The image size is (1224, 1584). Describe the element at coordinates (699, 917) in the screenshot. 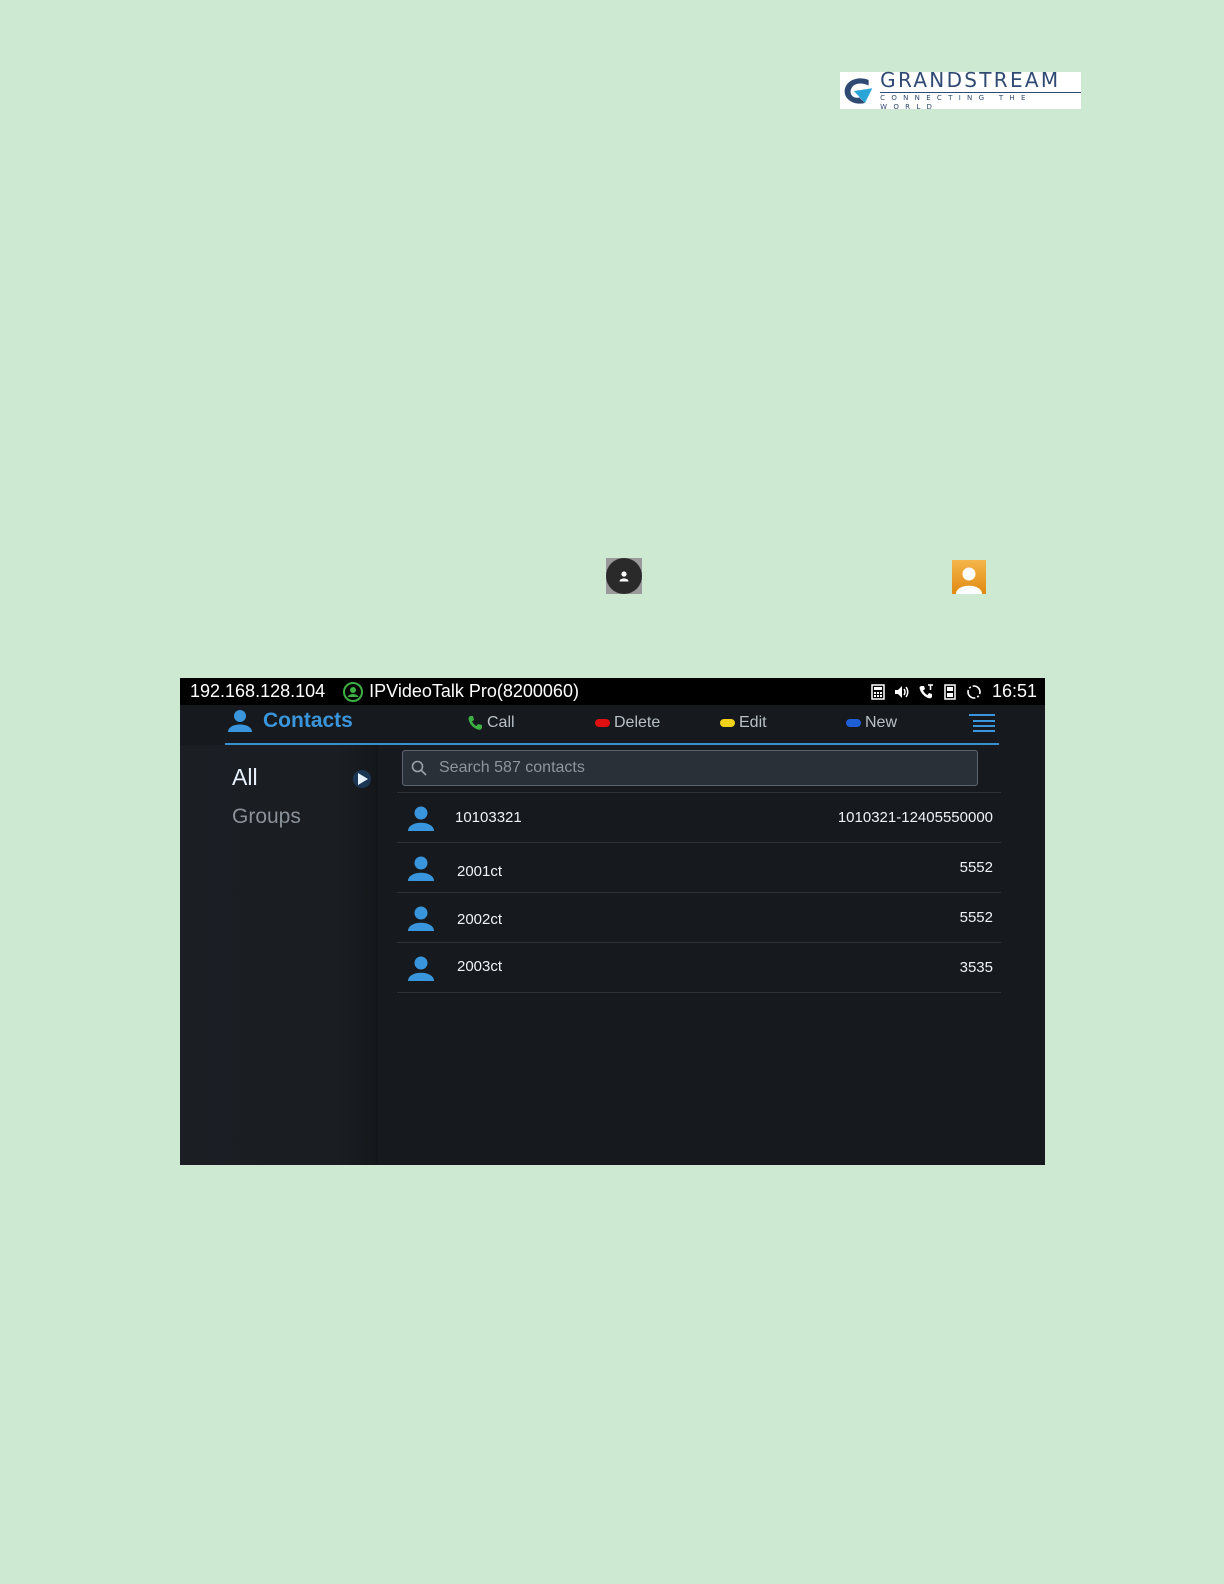

I see `contact-row: 2002ct 5552` at that location.